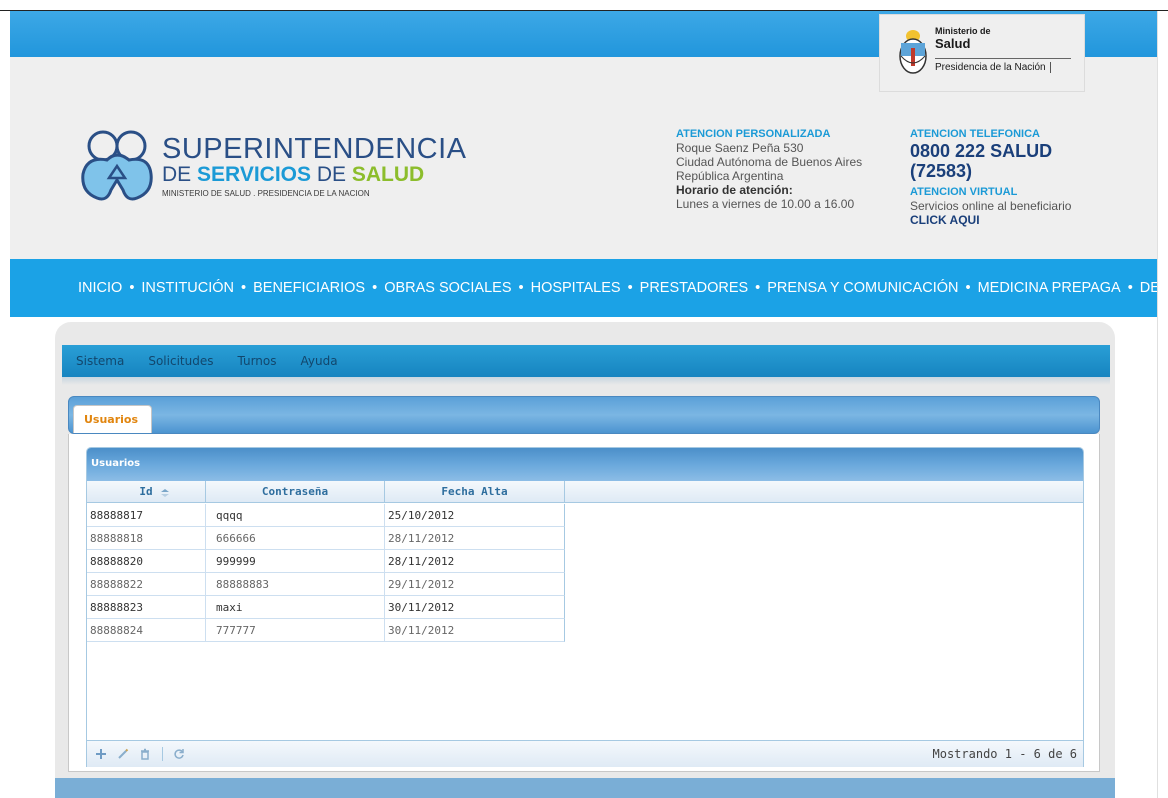 Image resolution: width=1168 pixels, height=798 pixels. I want to click on cell-id: 88888820, so click(146, 561).